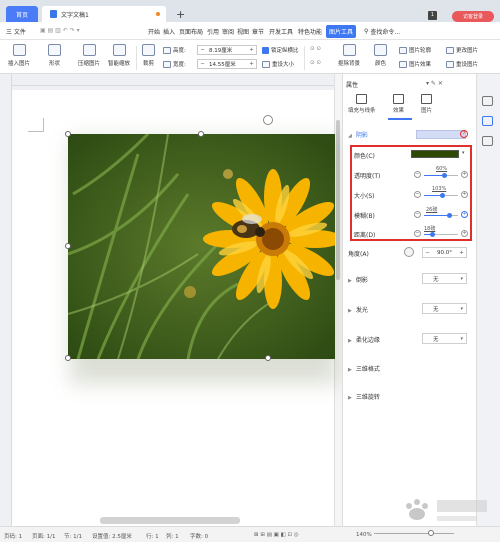 Image resolution: width=500 pixels, height=542 pixels. What do you see at coordinates (364, 535) in the screenshot?
I see `zoom-level: 140%` at bounding box center [364, 535].